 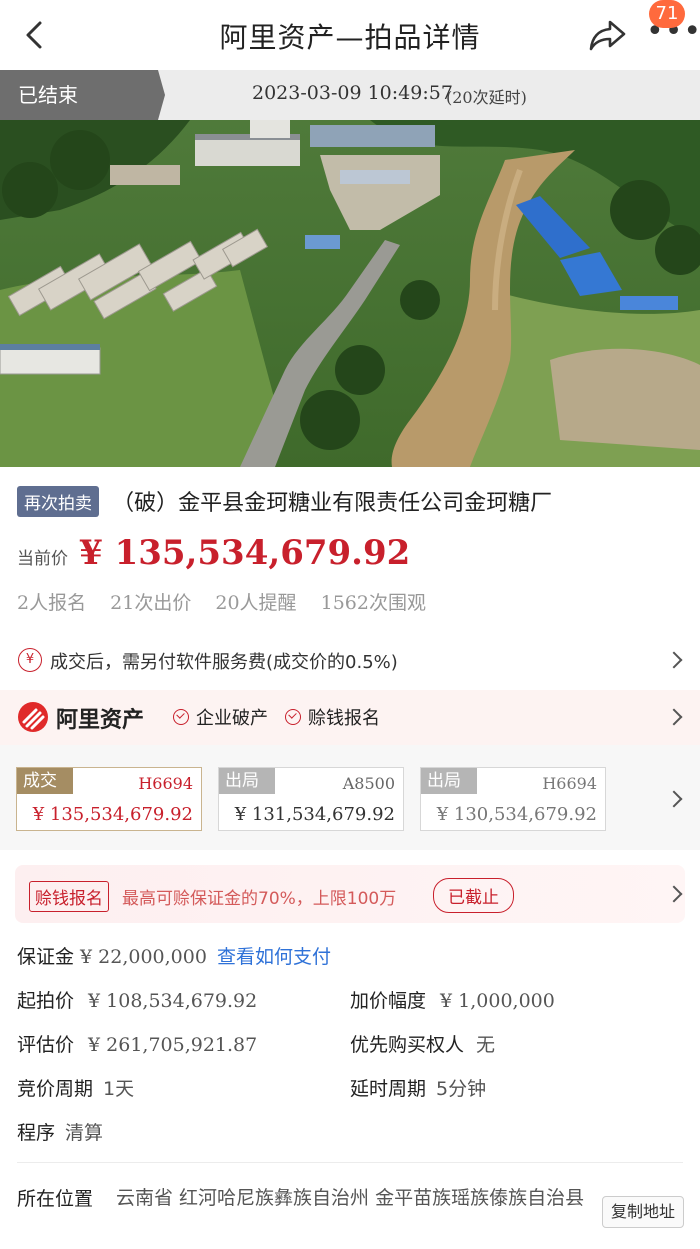 What do you see at coordinates (46, 957) in the screenshot?
I see `deposit-label: 保证金` at bounding box center [46, 957].